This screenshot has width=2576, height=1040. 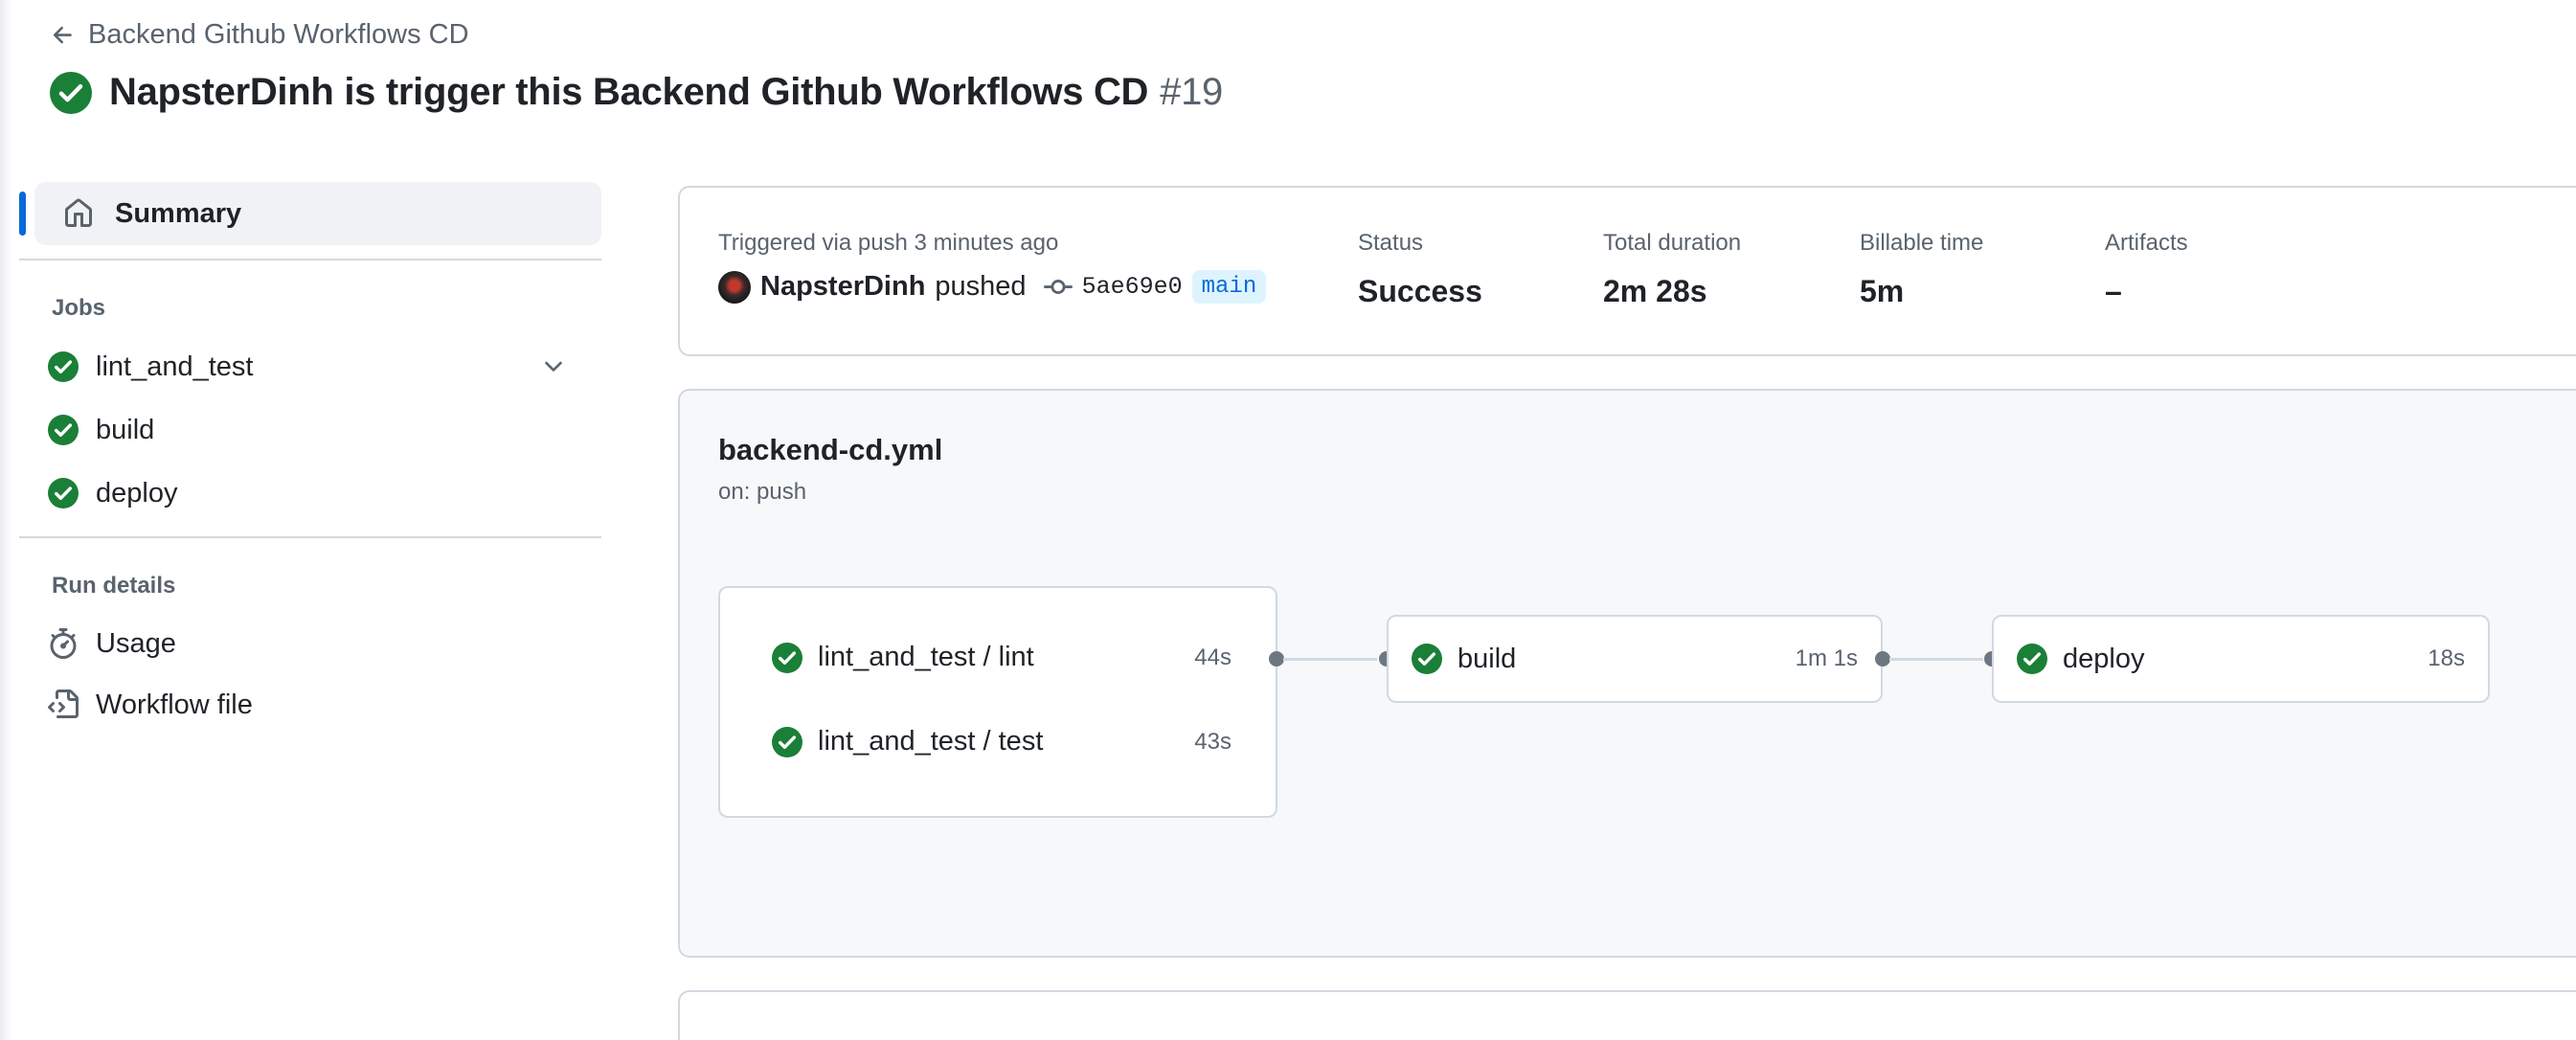 I want to click on avatar, so click(x=734, y=287).